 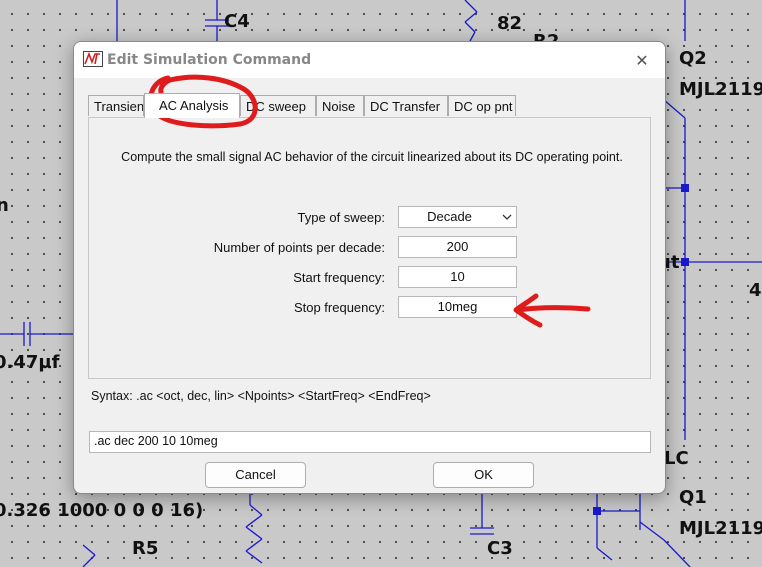 I want to click on c4-label: C4, so click(x=237, y=21).